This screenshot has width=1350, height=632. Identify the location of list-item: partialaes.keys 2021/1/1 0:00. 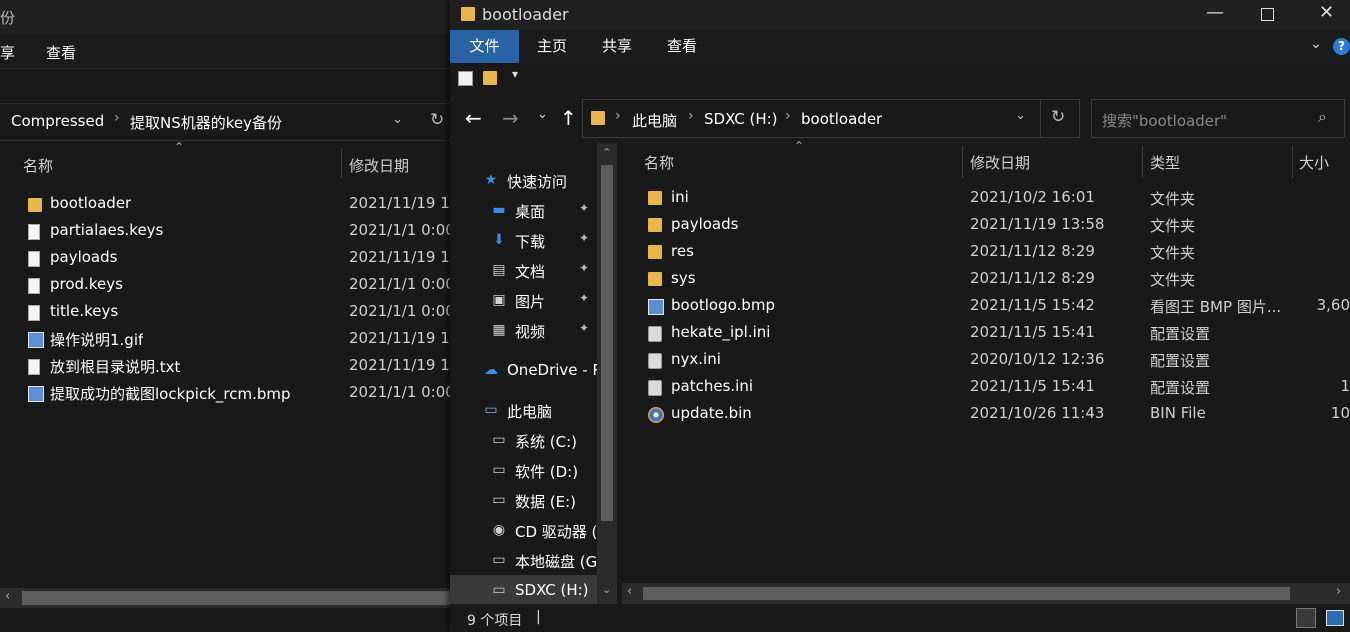
(225, 232).